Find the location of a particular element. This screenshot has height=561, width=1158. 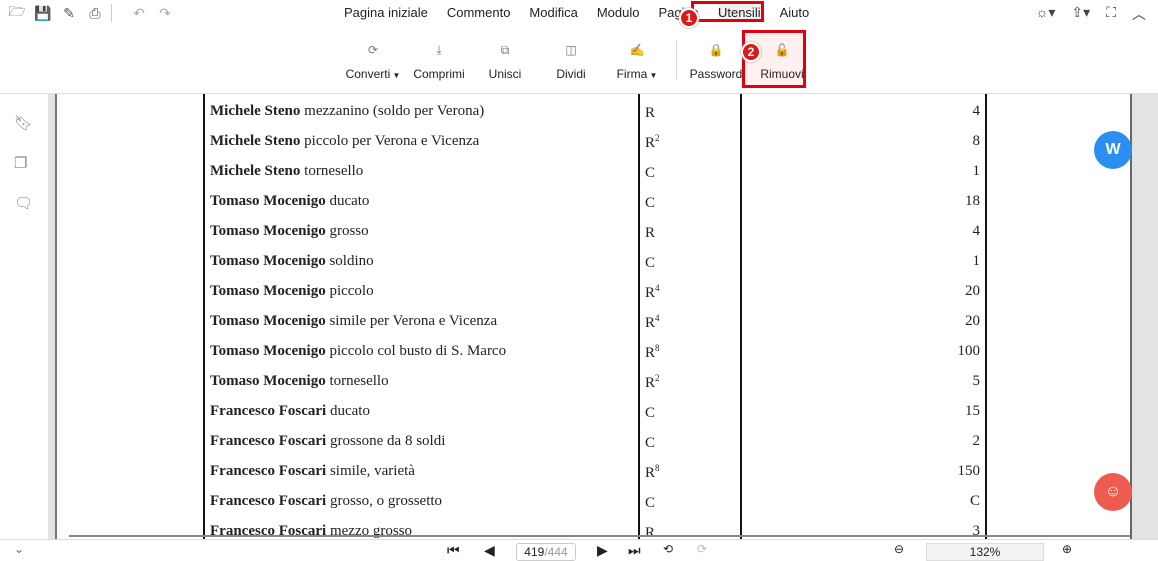

convert-to-word-button: W is located at coordinates (1113, 150).